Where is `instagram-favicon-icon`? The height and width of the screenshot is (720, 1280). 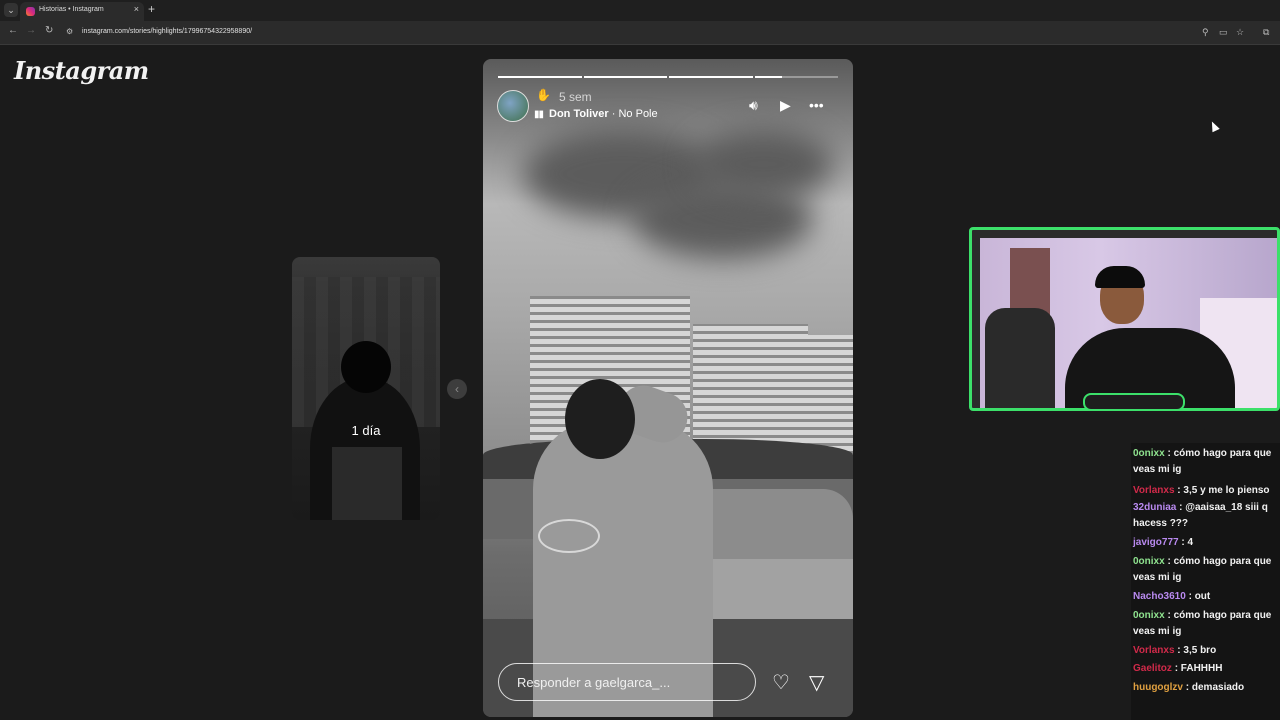
instagram-favicon-icon is located at coordinates (30, 11).